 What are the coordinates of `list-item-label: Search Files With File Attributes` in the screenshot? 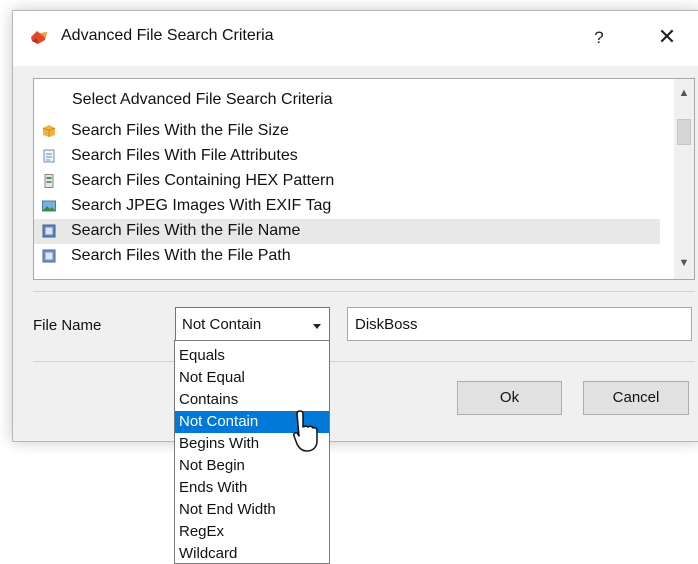 It's located at (184, 155).